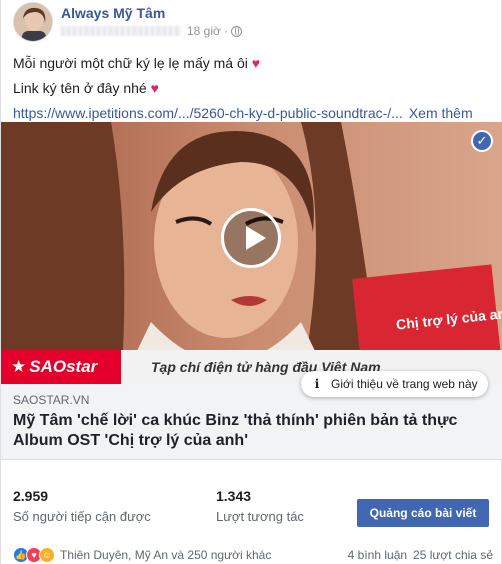 The height and width of the screenshot is (564, 502). I want to click on avatar, so click(33, 22).